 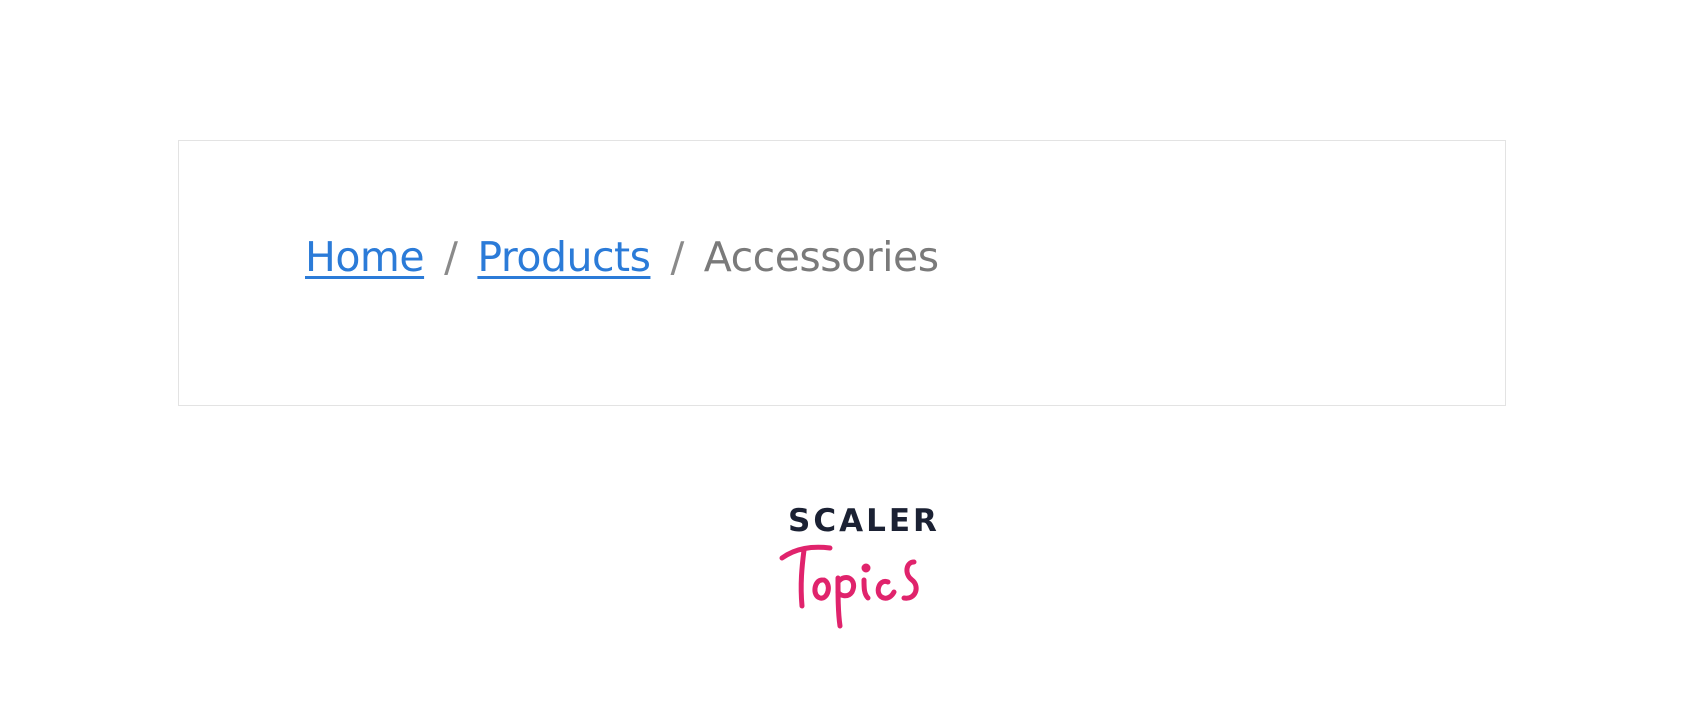 I want to click on breadcrumb-link-products: Products, so click(x=564, y=257).